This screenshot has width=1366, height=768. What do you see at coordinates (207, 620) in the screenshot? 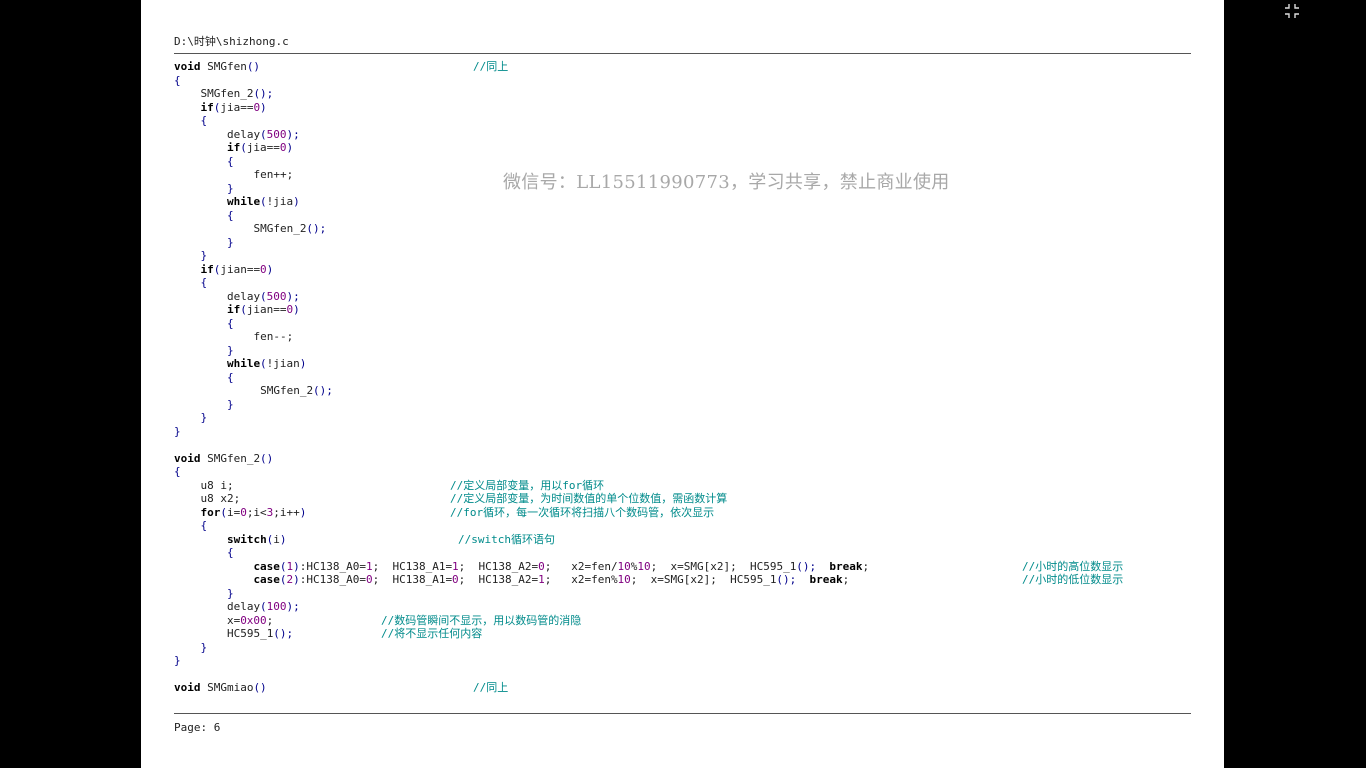
I see `code-token: x=` at bounding box center [207, 620].